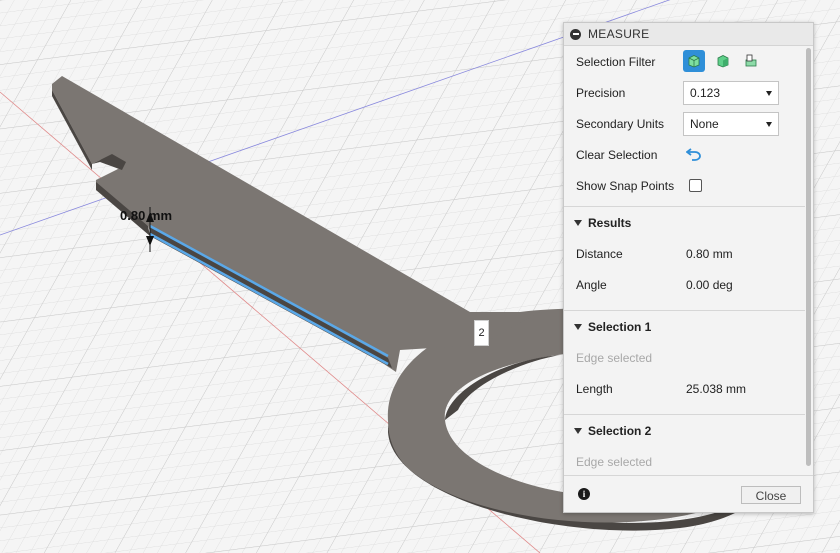 The image size is (840, 553). Describe the element at coordinates (146, 215) in the screenshot. I see `dimension-label: 0.80 mm` at that location.